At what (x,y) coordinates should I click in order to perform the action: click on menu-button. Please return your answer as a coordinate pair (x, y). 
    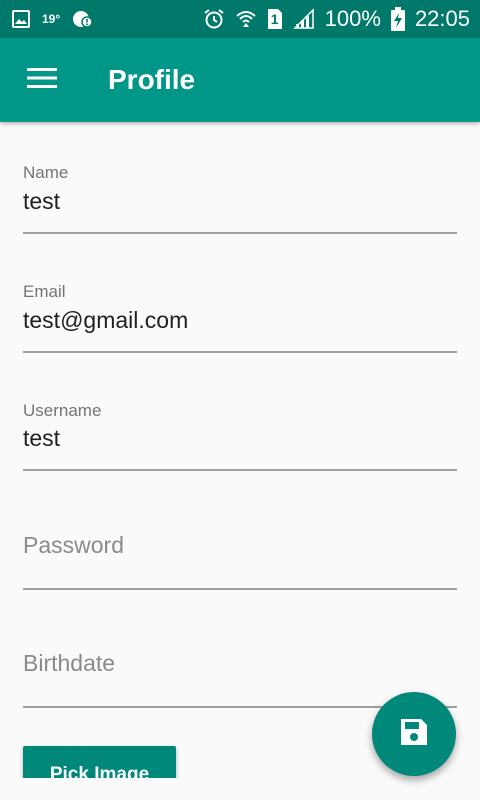
    Looking at the image, I should click on (42, 80).